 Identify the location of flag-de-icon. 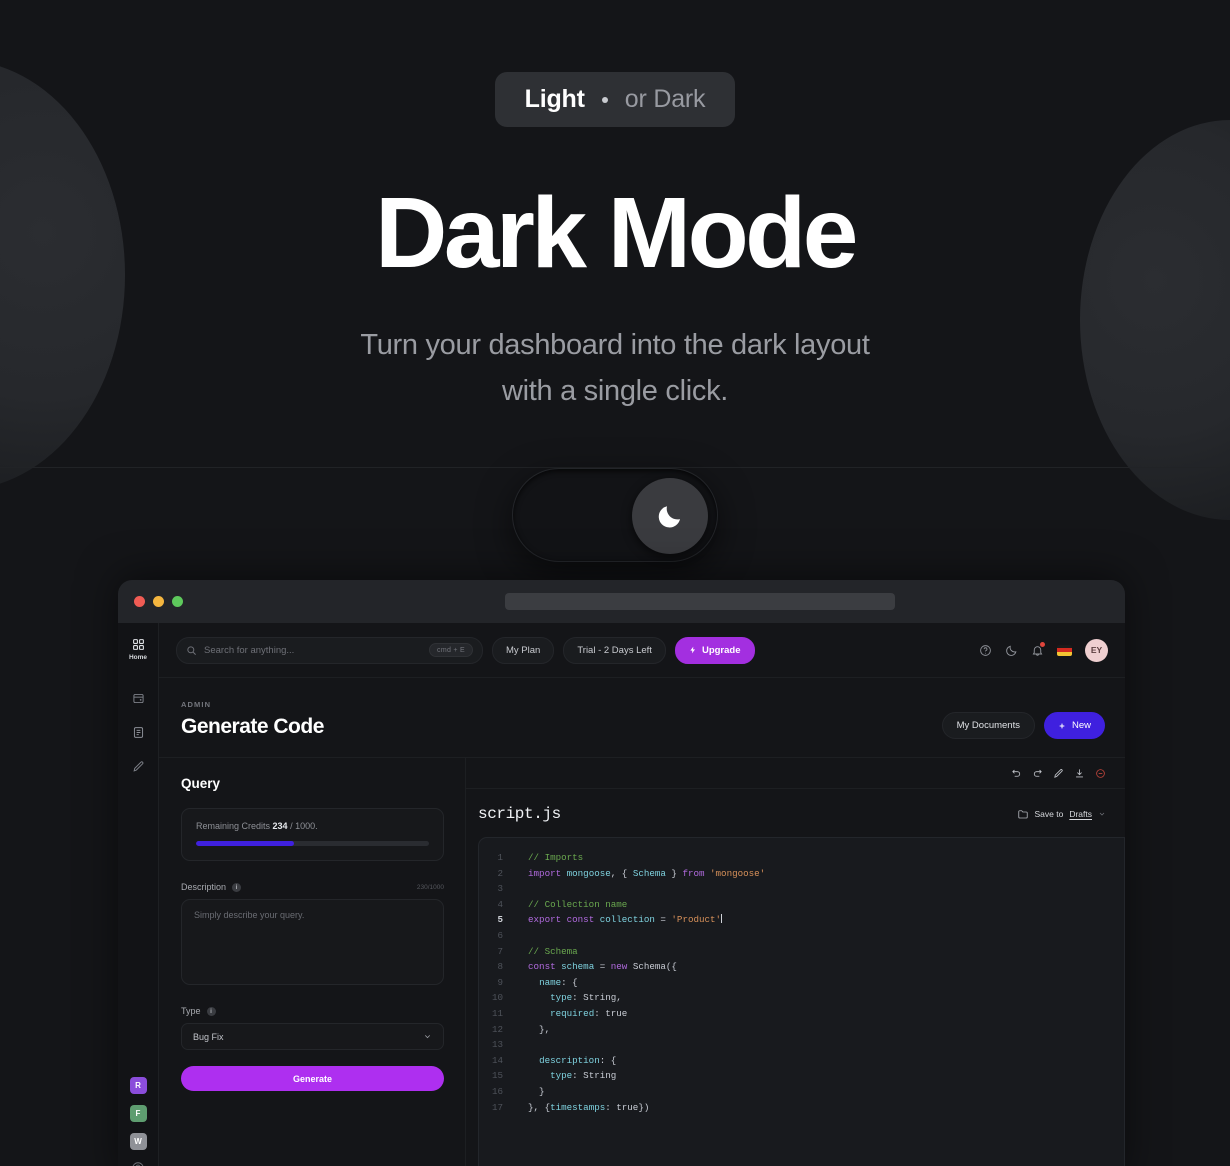
(1064, 650).